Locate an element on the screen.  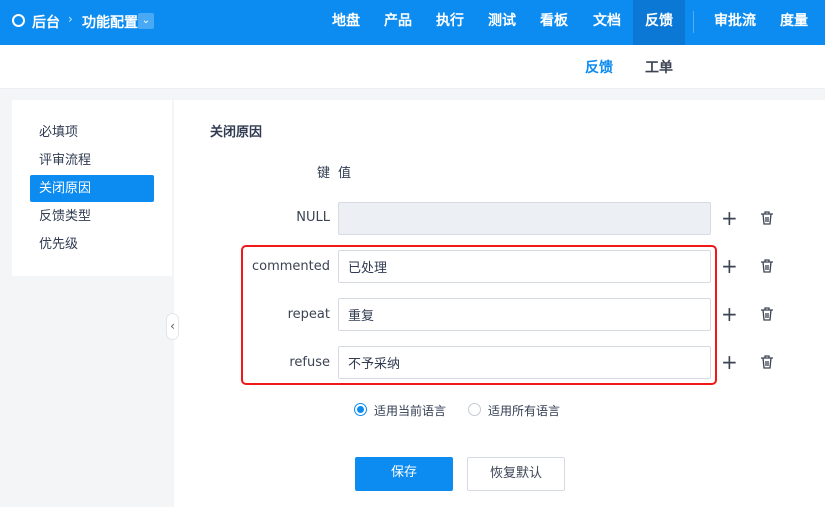
sidebar-item-review: 评审流程 is located at coordinates (92, 160).